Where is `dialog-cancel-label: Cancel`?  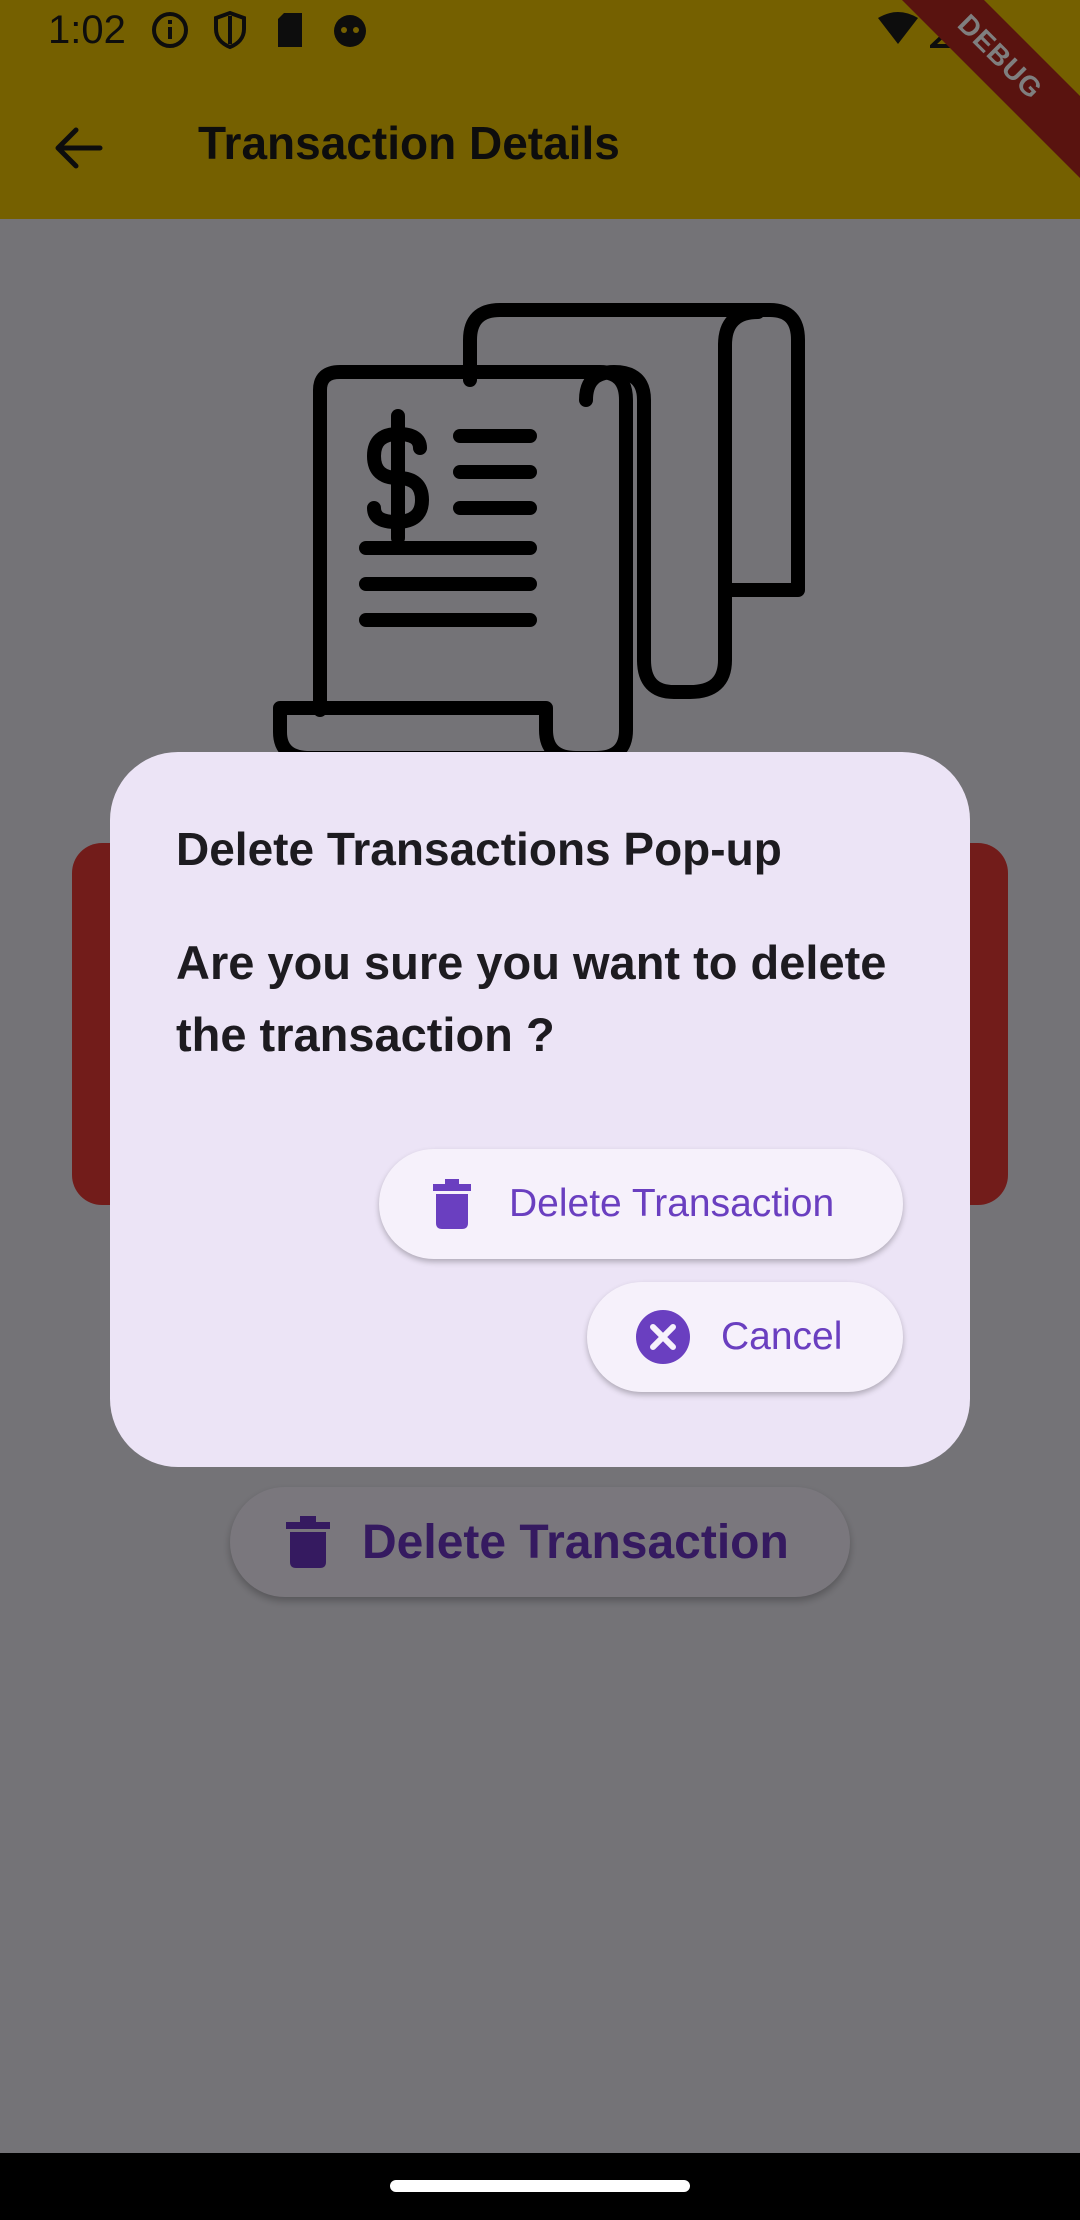 dialog-cancel-label: Cancel is located at coordinates (782, 1336).